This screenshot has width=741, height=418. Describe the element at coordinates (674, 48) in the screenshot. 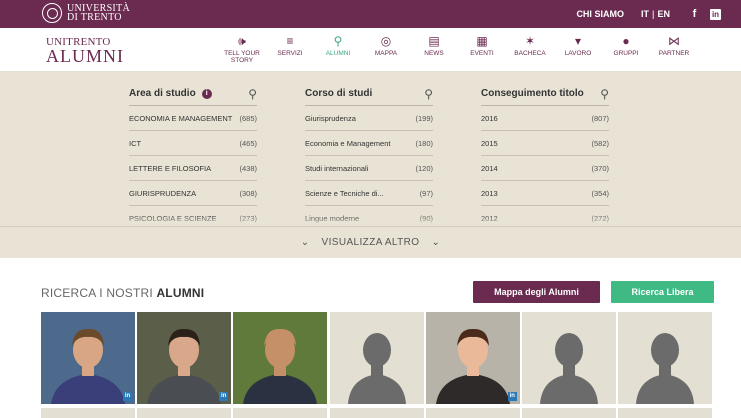

I see `nav-item-partner: ⋈ PARTNER` at that location.